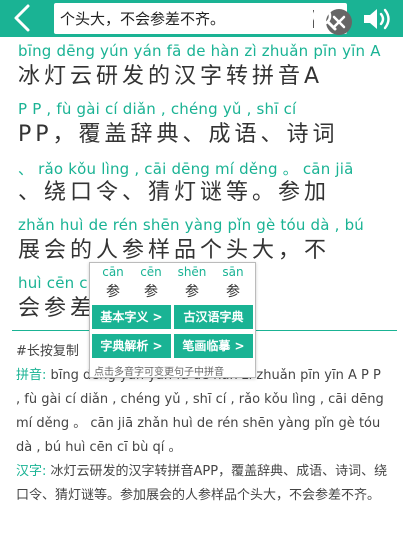 The image size is (403, 542). I want to click on search-button, so click(324, 18).